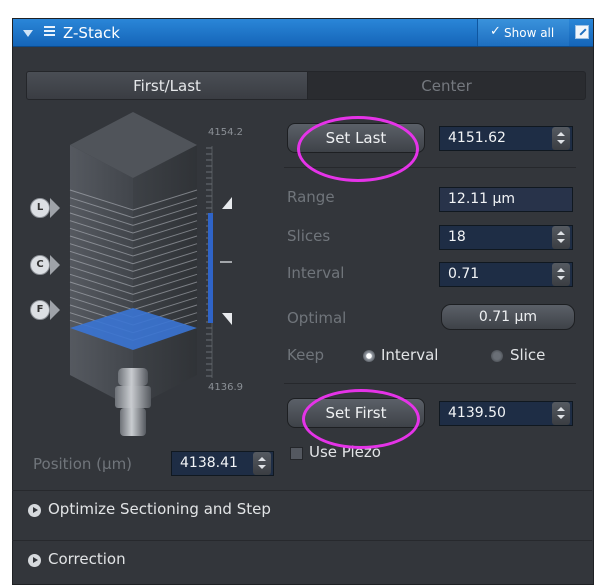 Image resolution: width=598 pixels, height=585 pixels. Describe the element at coordinates (210, 268) in the screenshot. I see `scale-range-bar` at that location.